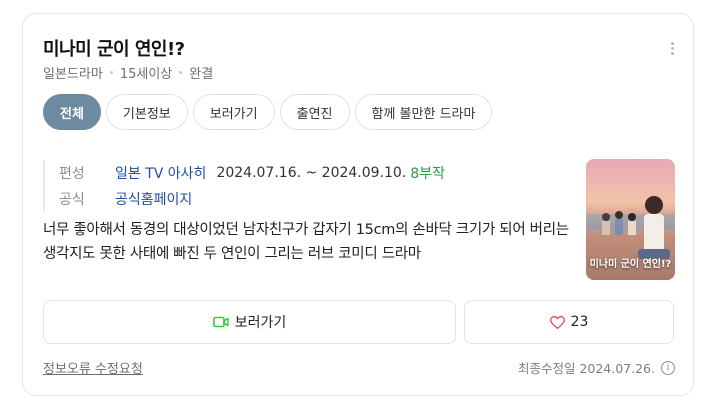 The image size is (711, 409). What do you see at coordinates (153, 199) in the screenshot?
I see `official-homepage-link: 공식홈페이지` at bounding box center [153, 199].